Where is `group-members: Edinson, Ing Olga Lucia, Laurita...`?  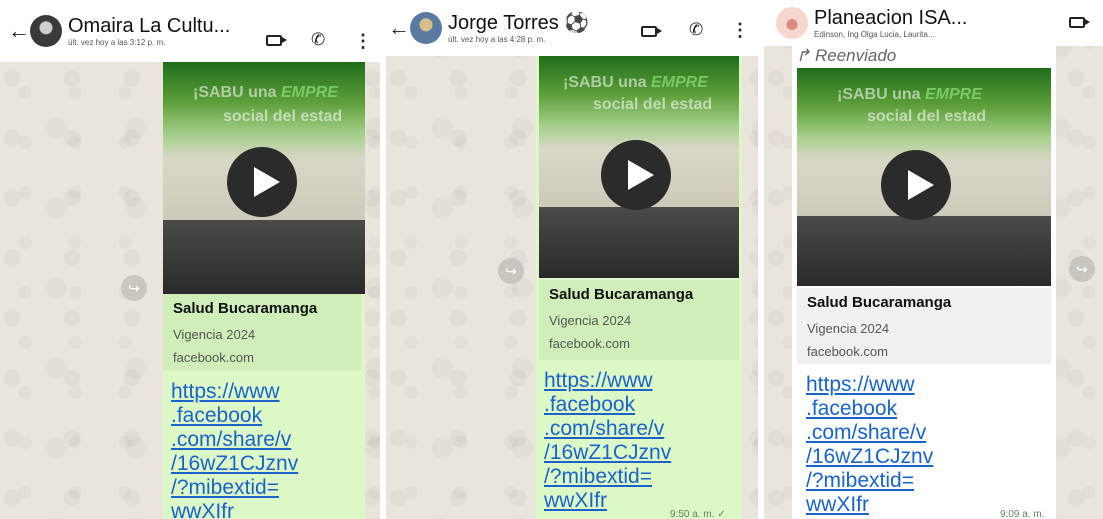
group-members: Edinson, Ing Olga Lucia, Laurita... is located at coordinates (874, 34).